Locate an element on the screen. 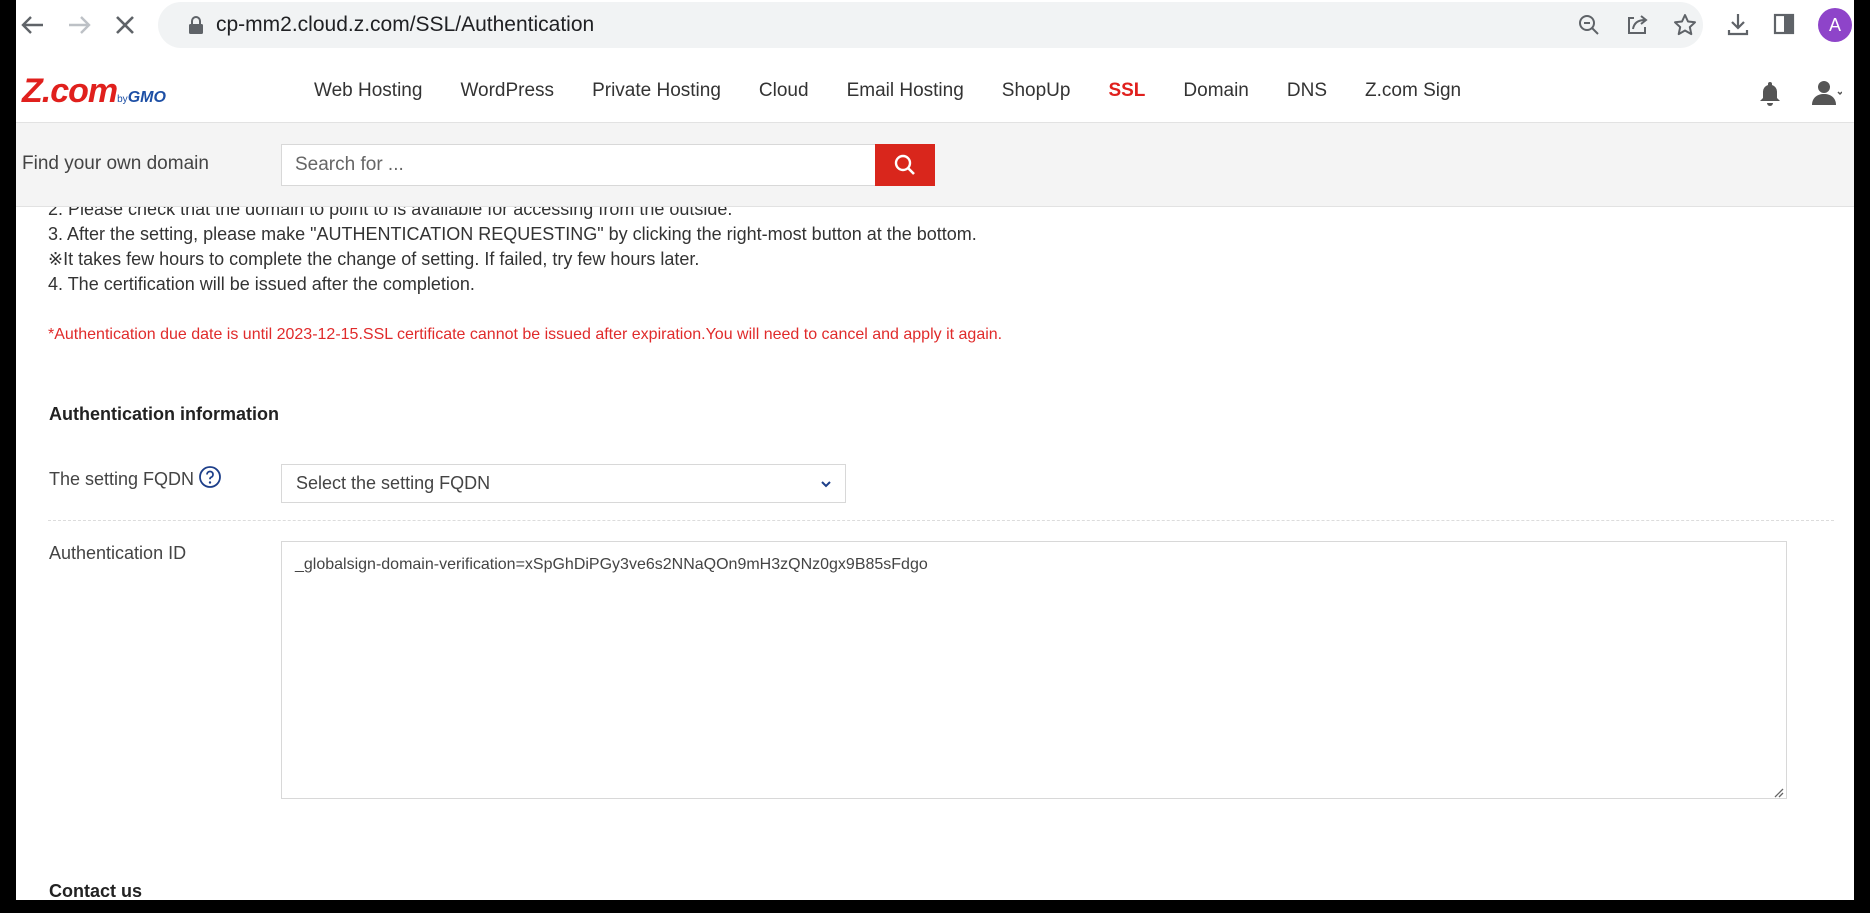 The height and width of the screenshot is (913, 1870). help-question-icon is located at coordinates (210, 477).